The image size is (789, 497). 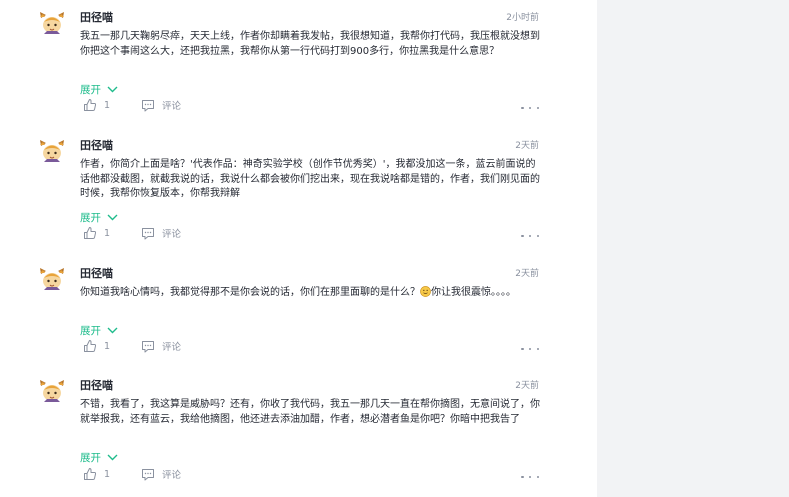 I want to click on comment-time: 2小时前, so click(x=522, y=18).